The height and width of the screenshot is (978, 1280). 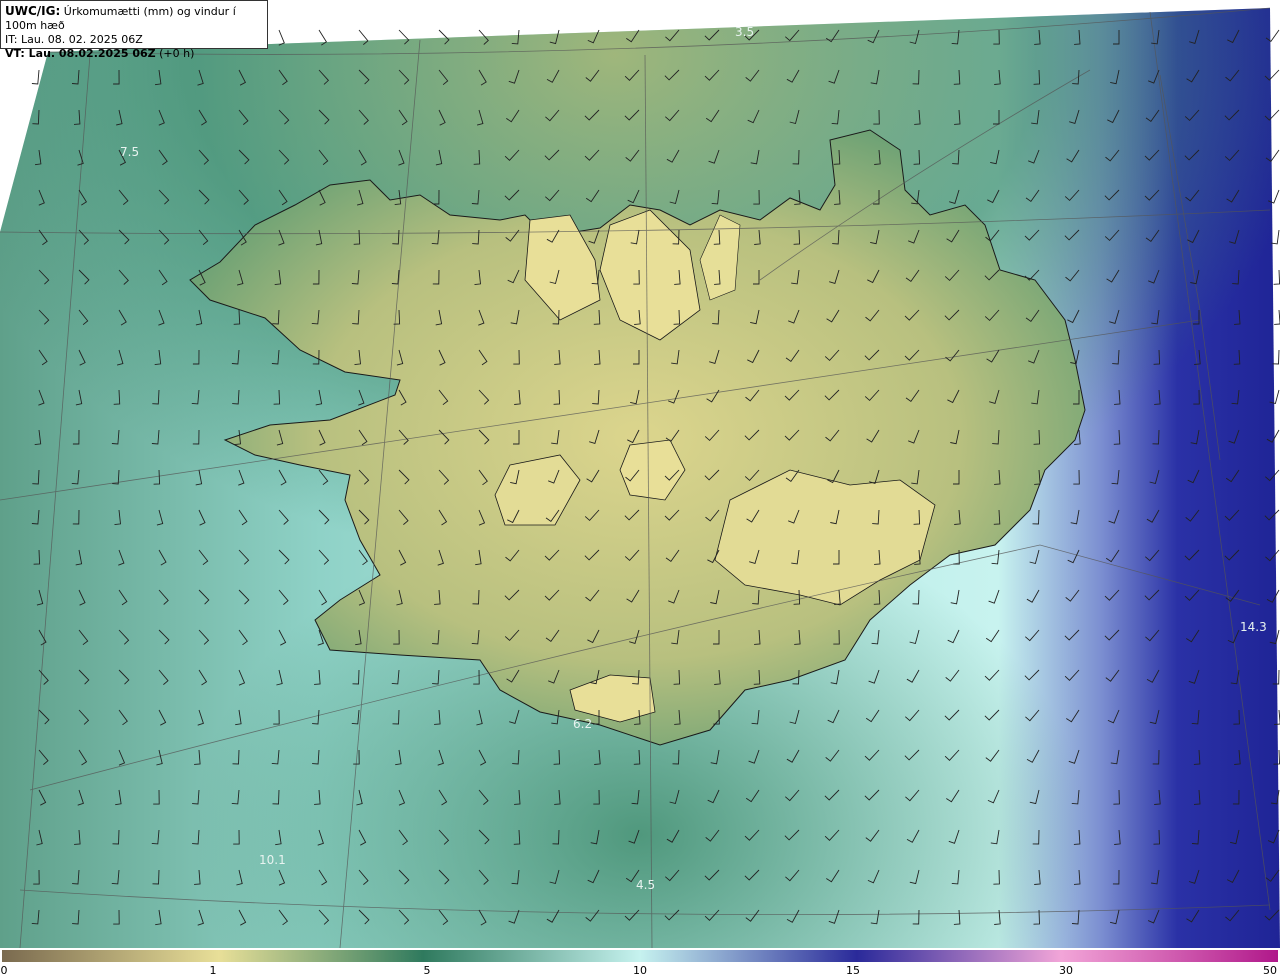 What do you see at coordinates (272, 860) in the screenshot?
I see `value-label-southwest: 10.1` at bounding box center [272, 860].